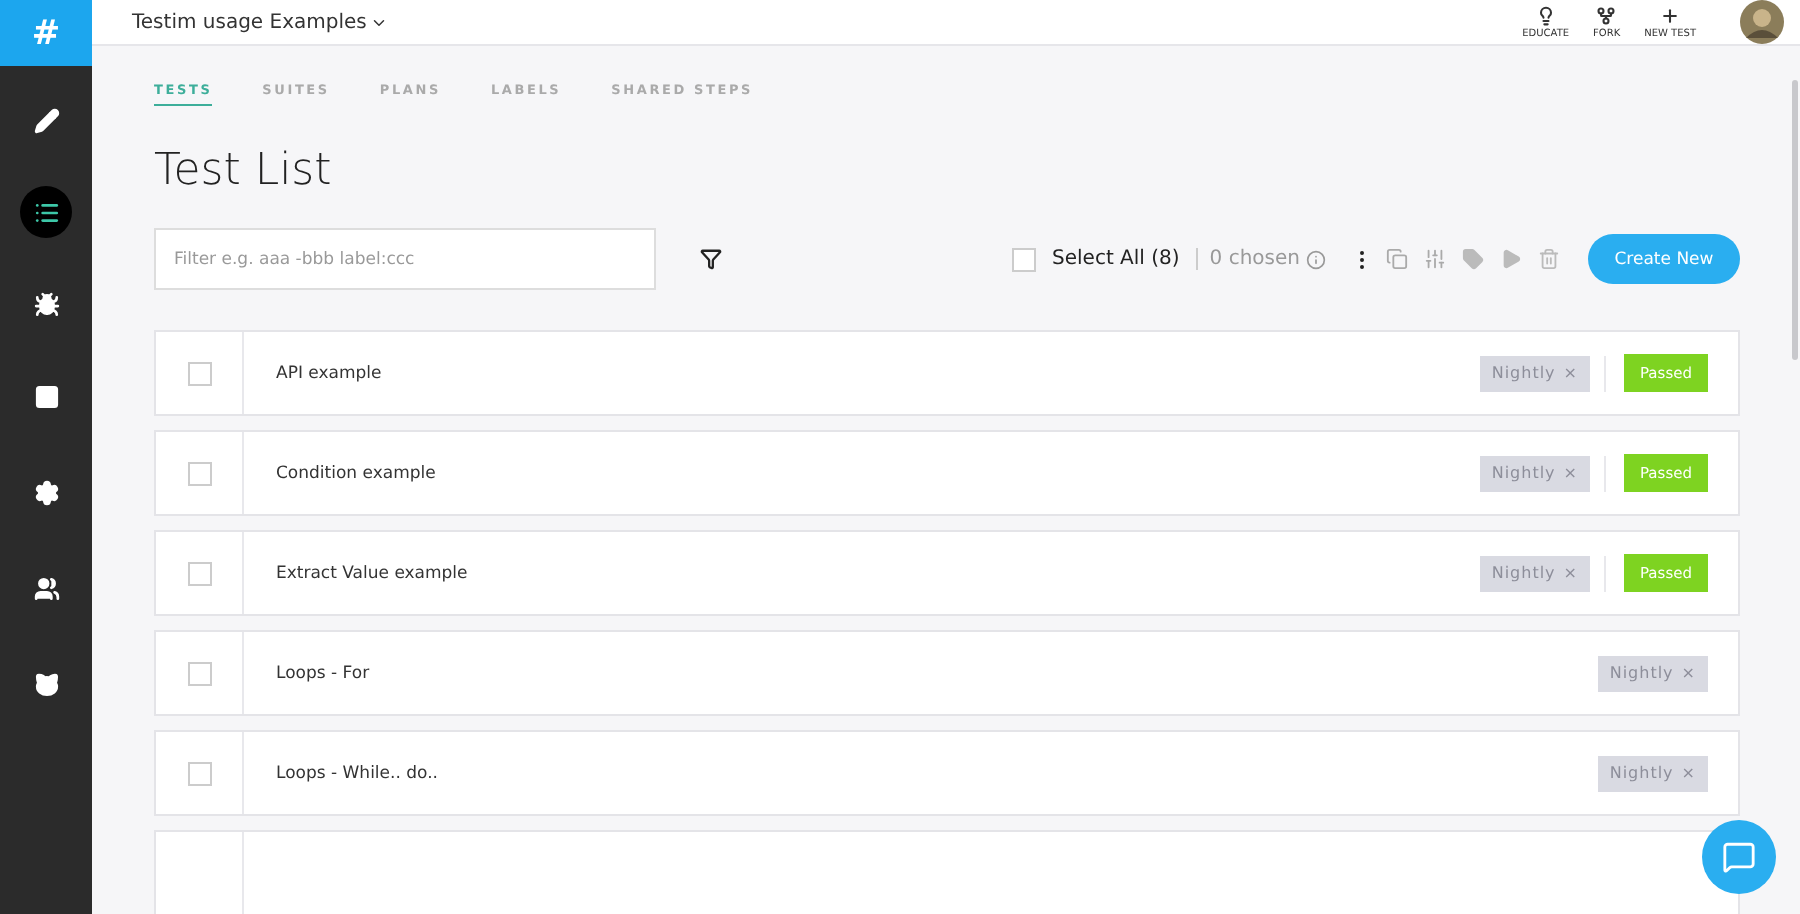 Image resolution: width=1800 pixels, height=914 pixels. I want to click on logo: #, so click(46, 33).